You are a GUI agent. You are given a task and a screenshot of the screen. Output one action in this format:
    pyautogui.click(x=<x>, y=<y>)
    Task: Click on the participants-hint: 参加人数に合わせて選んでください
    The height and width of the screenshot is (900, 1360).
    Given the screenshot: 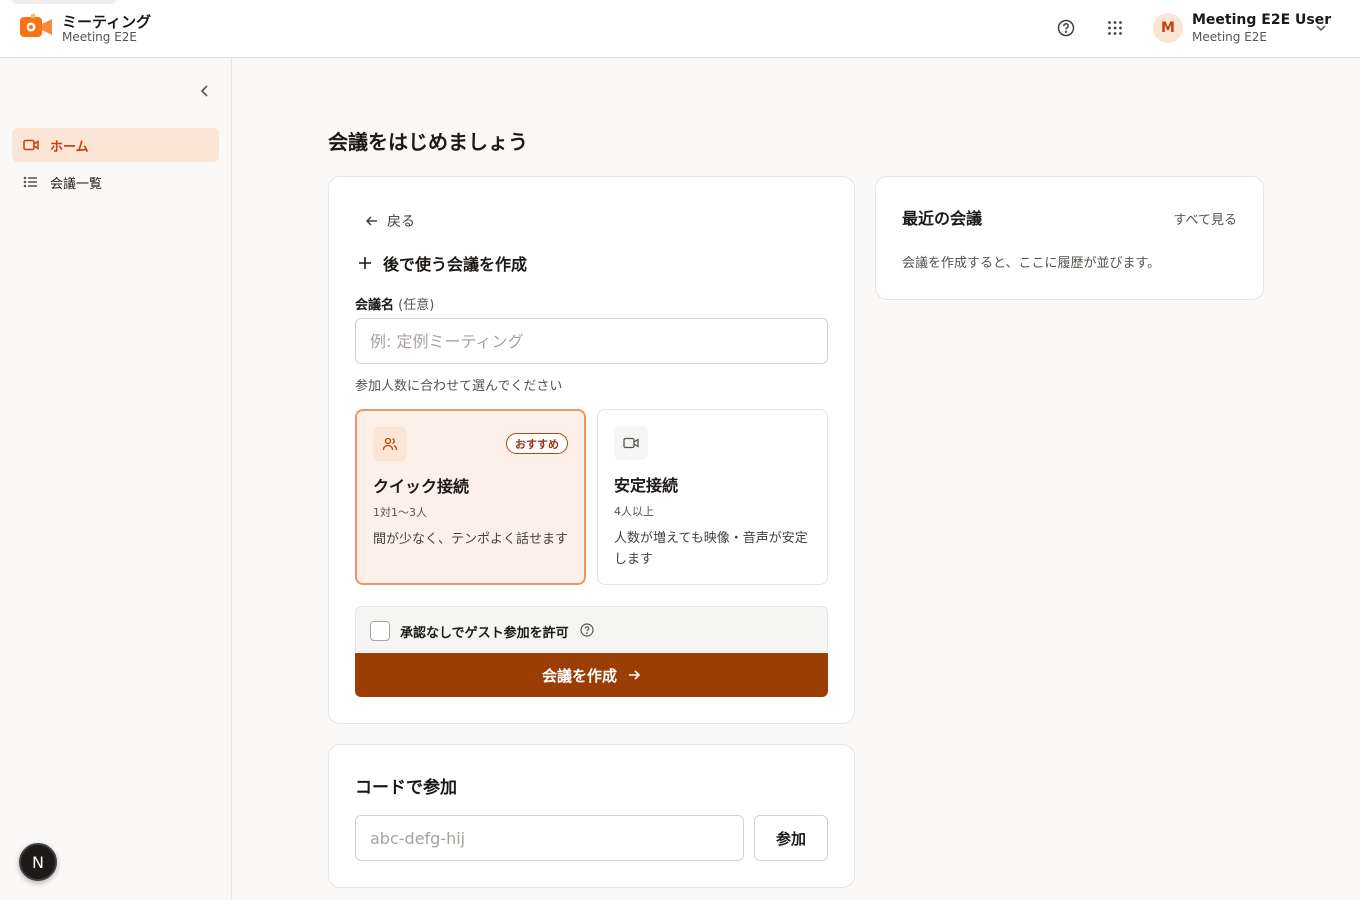 What is the action you would take?
    pyautogui.click(x=459, y=386)
    